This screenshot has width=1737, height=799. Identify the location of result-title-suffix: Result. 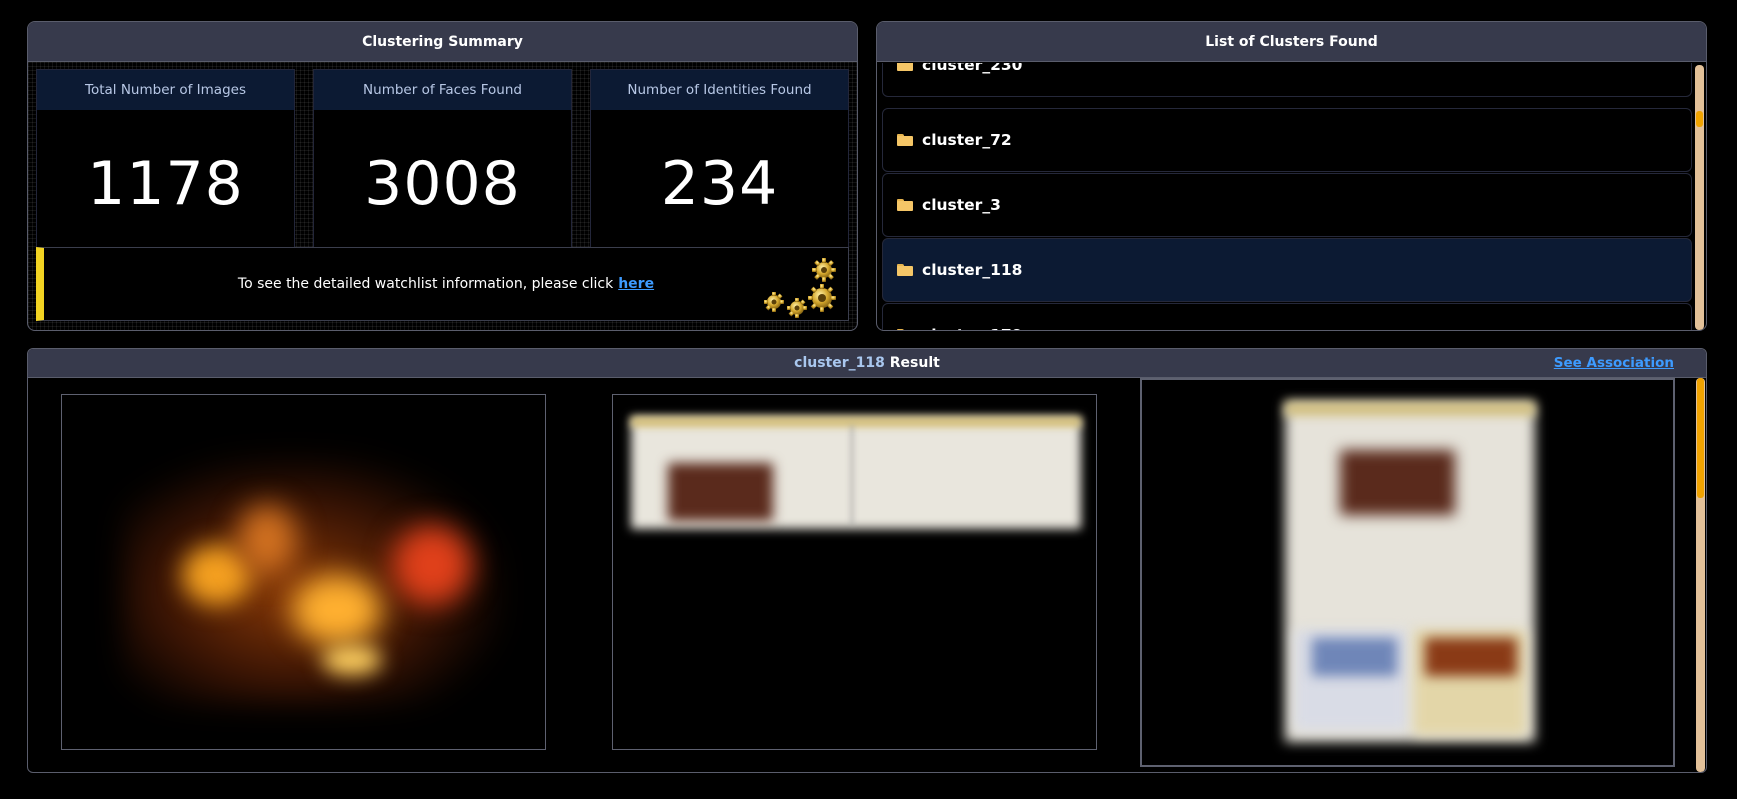
(914, 363).